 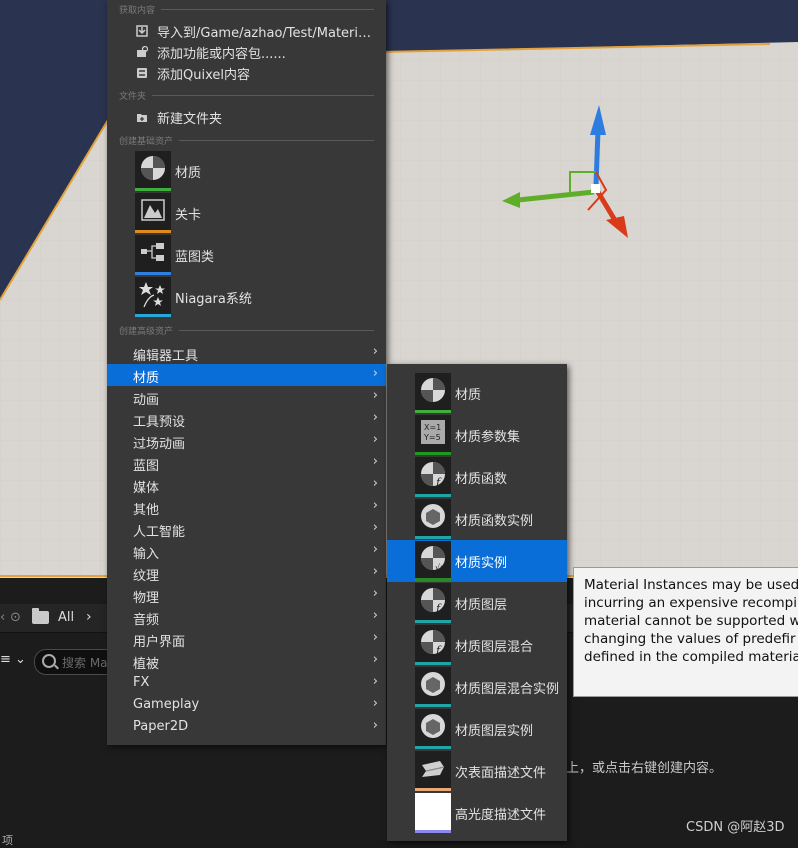 What do you see at coordinates (432, 427) in the screenshot?
I see `svg-text: X=1` at bounding box center [432, 427].